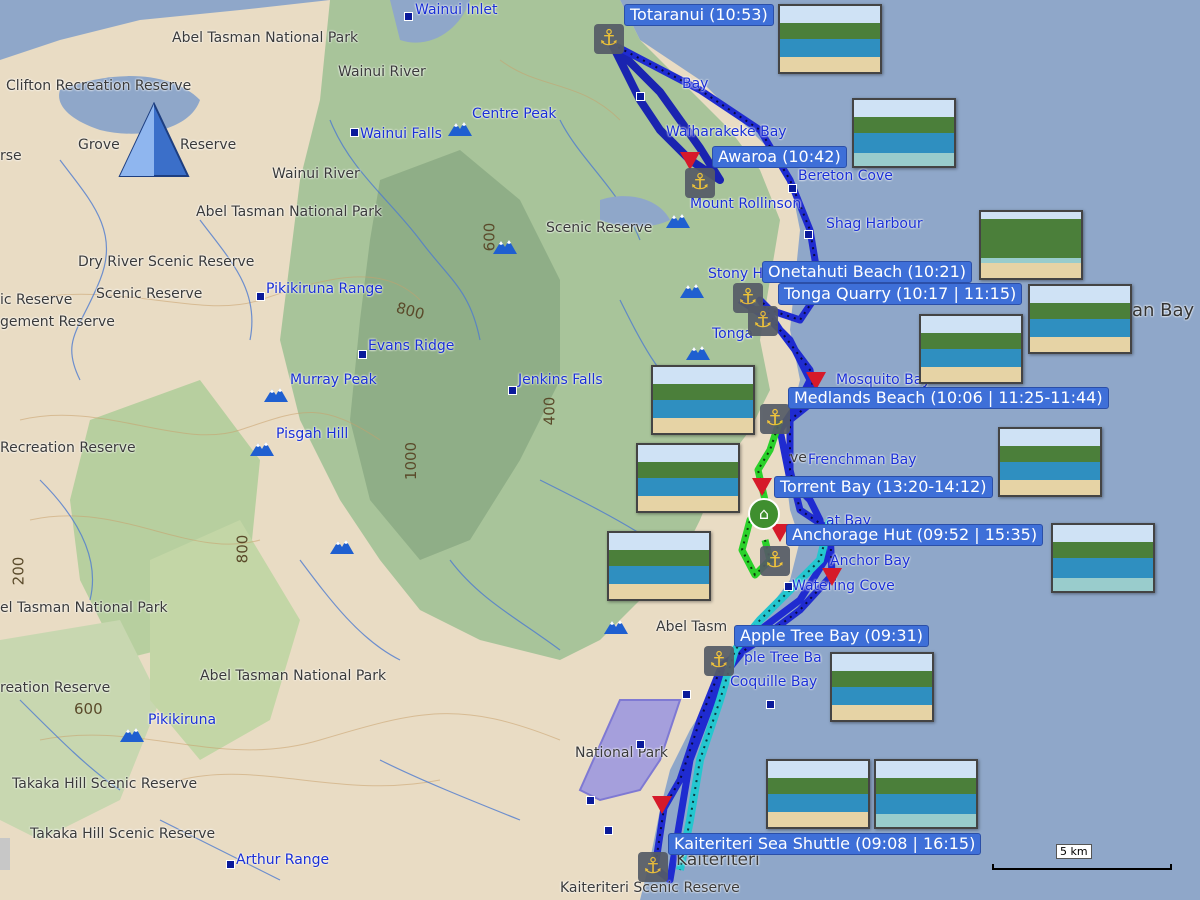 Image resolution: width=1200 pixels, height=900 pixels. I want to click on stop-label-medlands: Medlands Beach (10:06 | 11:25-11:44), so click(948, 398).